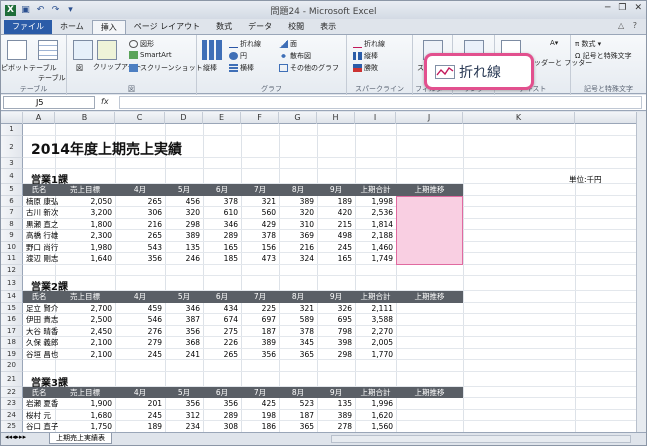  I want to click on value-cell: 546, so click(140, 320).